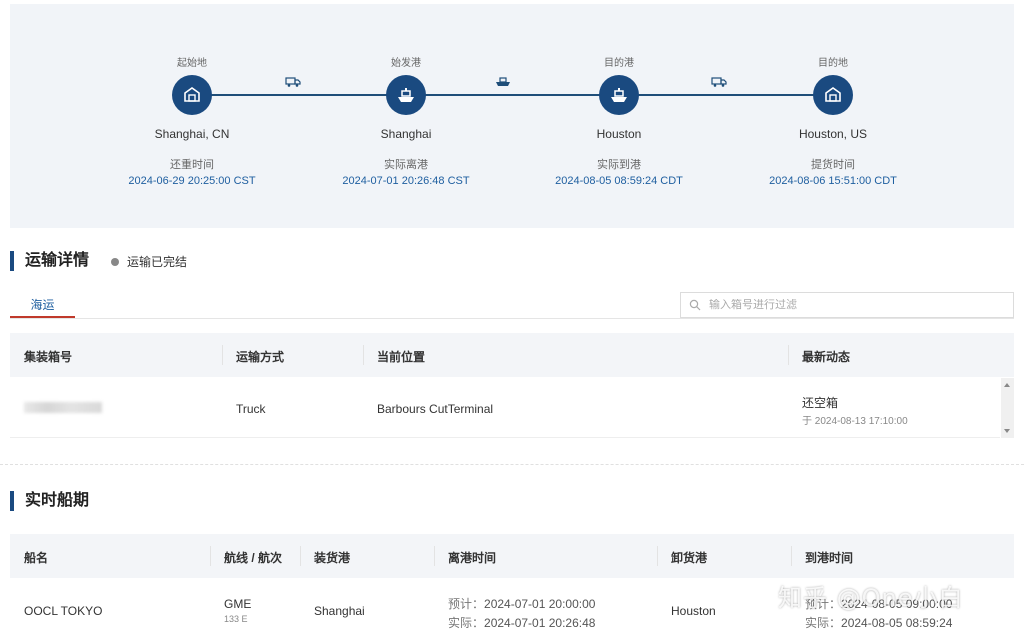 This screenshot has height=635, width=1024. I want to click on departure-actual: 实际：2024-07-01 20:26:48, so click(521, 622).